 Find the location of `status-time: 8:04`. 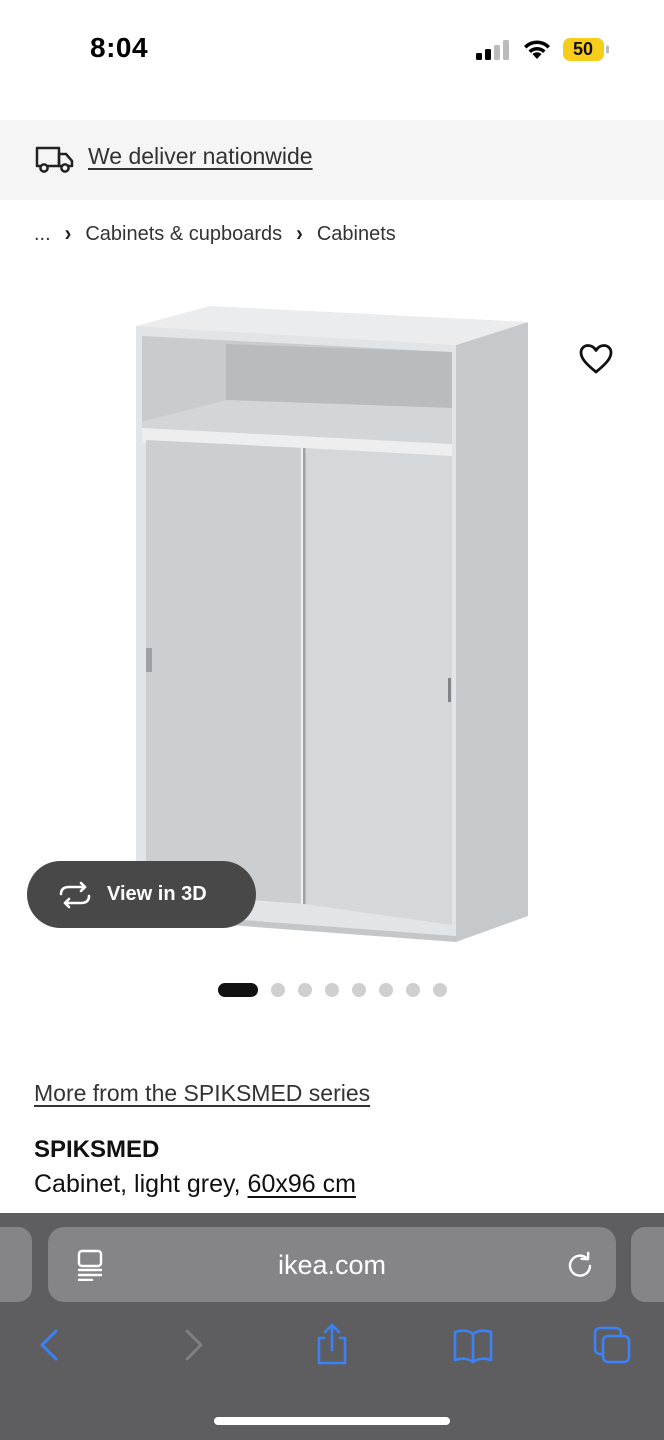

status-time: 8:04 is located at coordinates (119, 47).